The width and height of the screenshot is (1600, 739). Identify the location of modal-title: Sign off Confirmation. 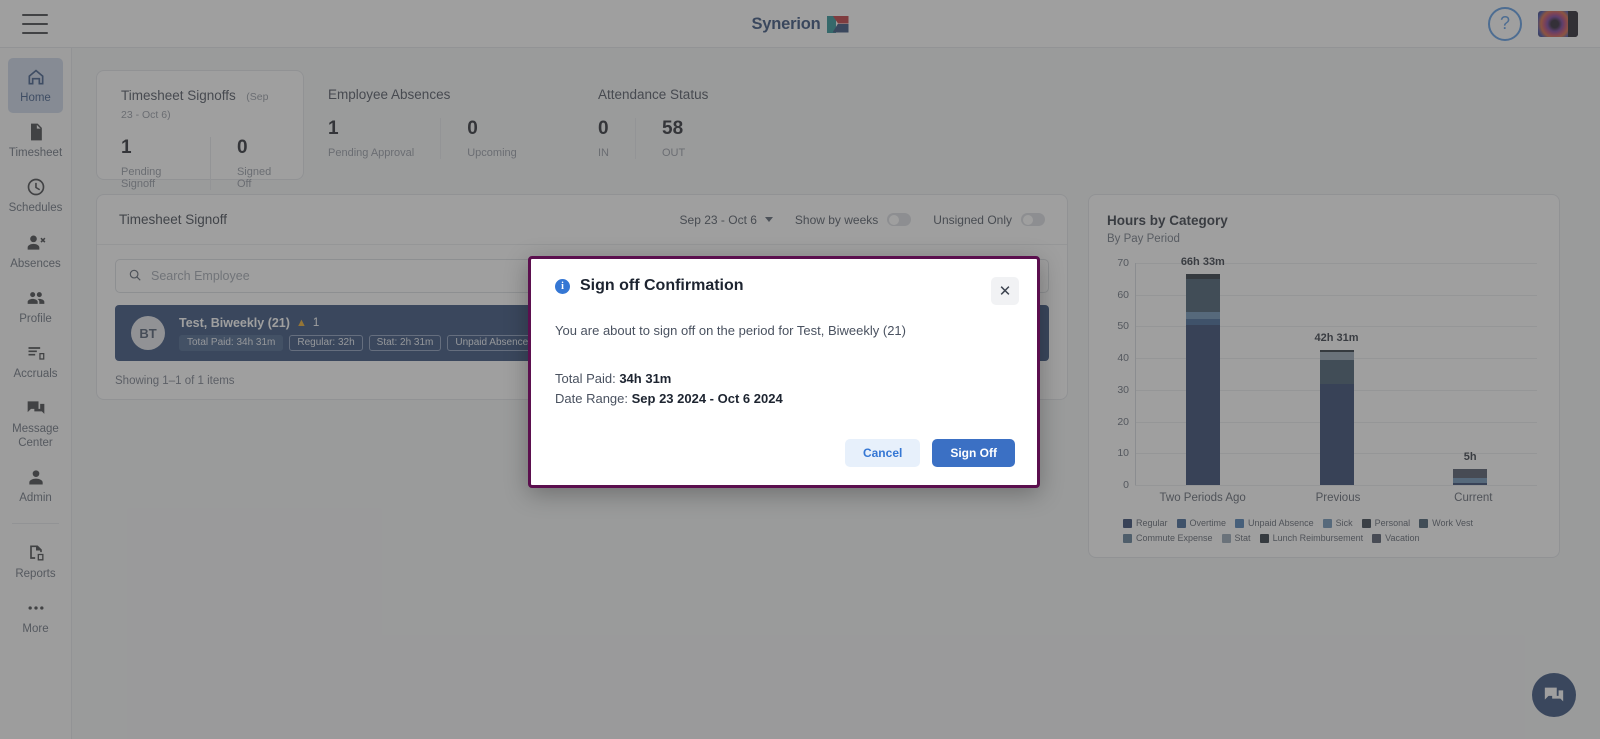
(662, 285).